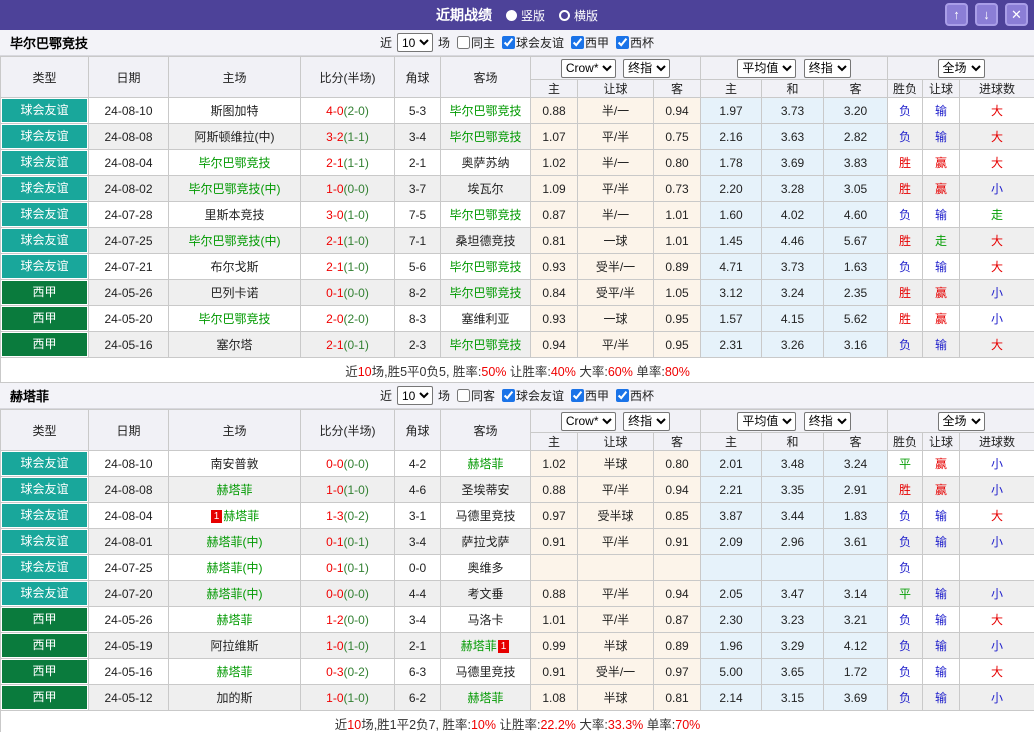 This screenshot has height=732, width=1034. What do you see at coordinates (856, 697) in the screenshot?
I see `avg-odds-cell: 3.69` at bounding box center [856, 697].